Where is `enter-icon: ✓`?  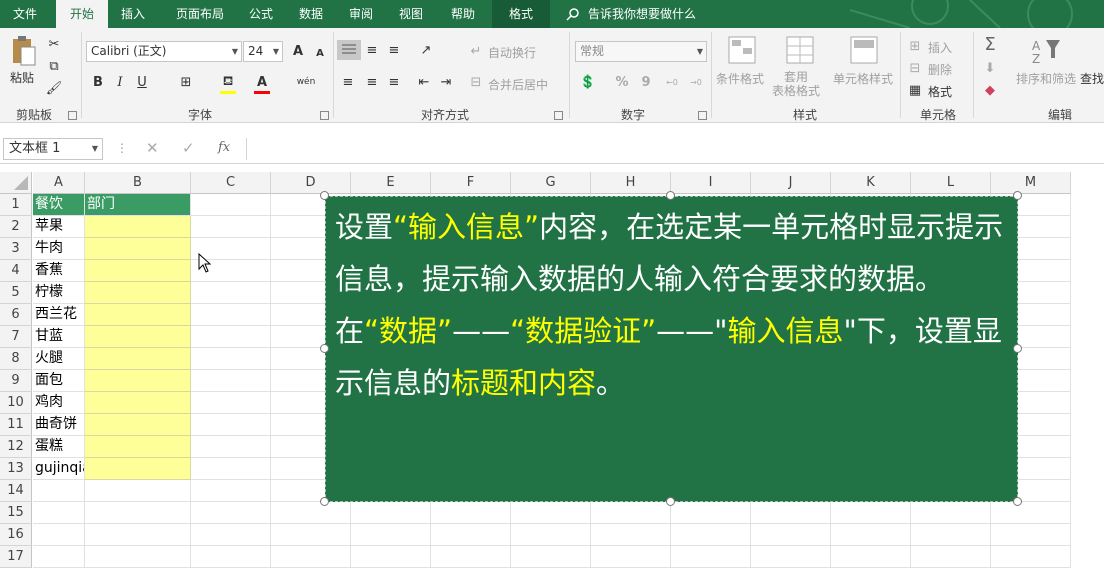
enter-icon: ✓ is located at coordinates (188, 148).